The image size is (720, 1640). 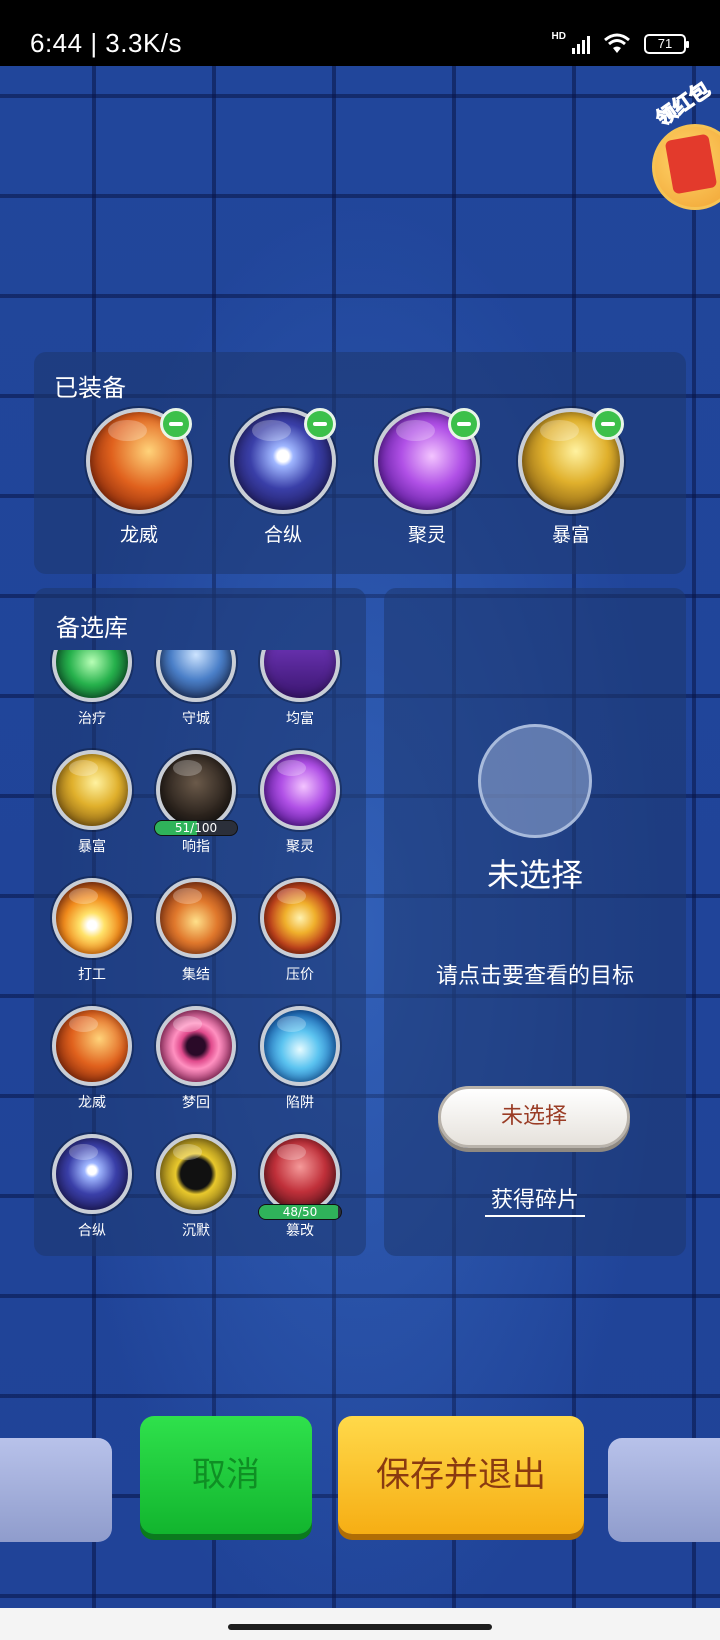 What do you see at coordinates (360, 33) in the screenshot?
I see `status-bar: 6:44 | 3.3K/s HD 71` at bounding box center [360, 33].